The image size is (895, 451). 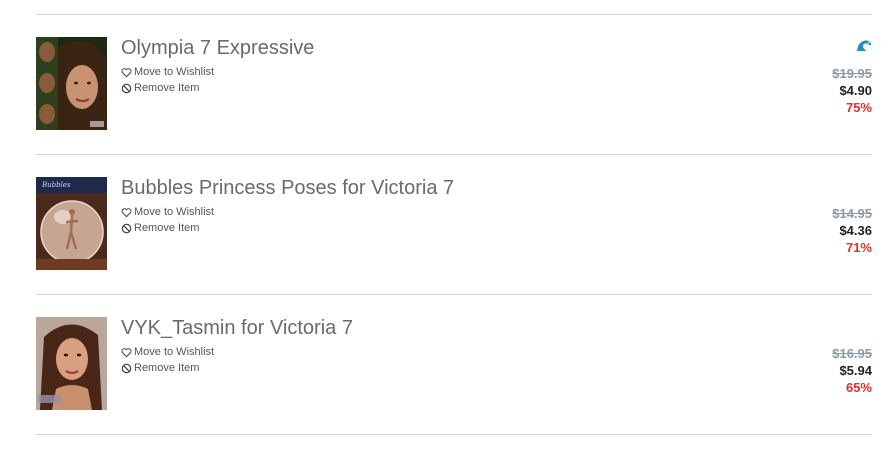 I want to click on sale-price: $5.94, so click(x=855, y=370).